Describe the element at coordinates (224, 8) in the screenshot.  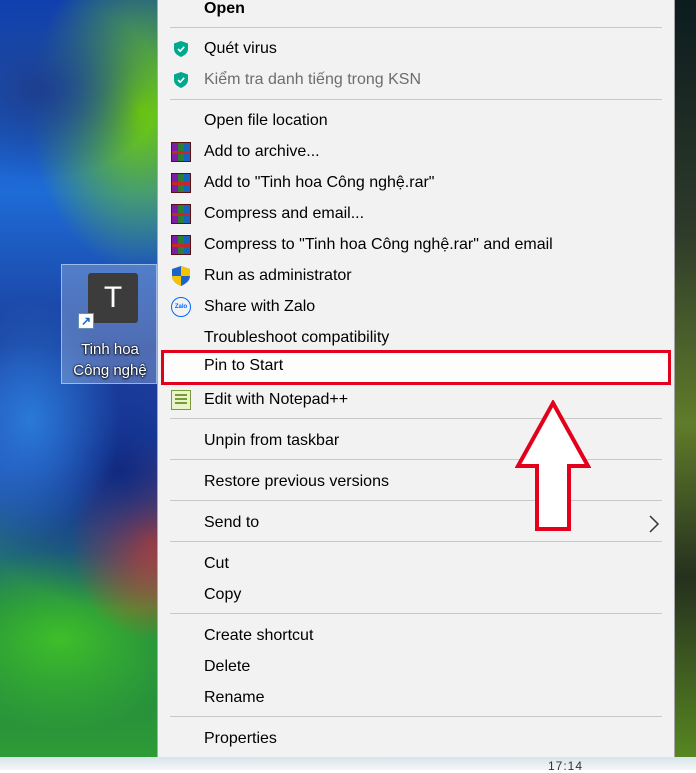
I see `menu-item-label: Open` at that location.